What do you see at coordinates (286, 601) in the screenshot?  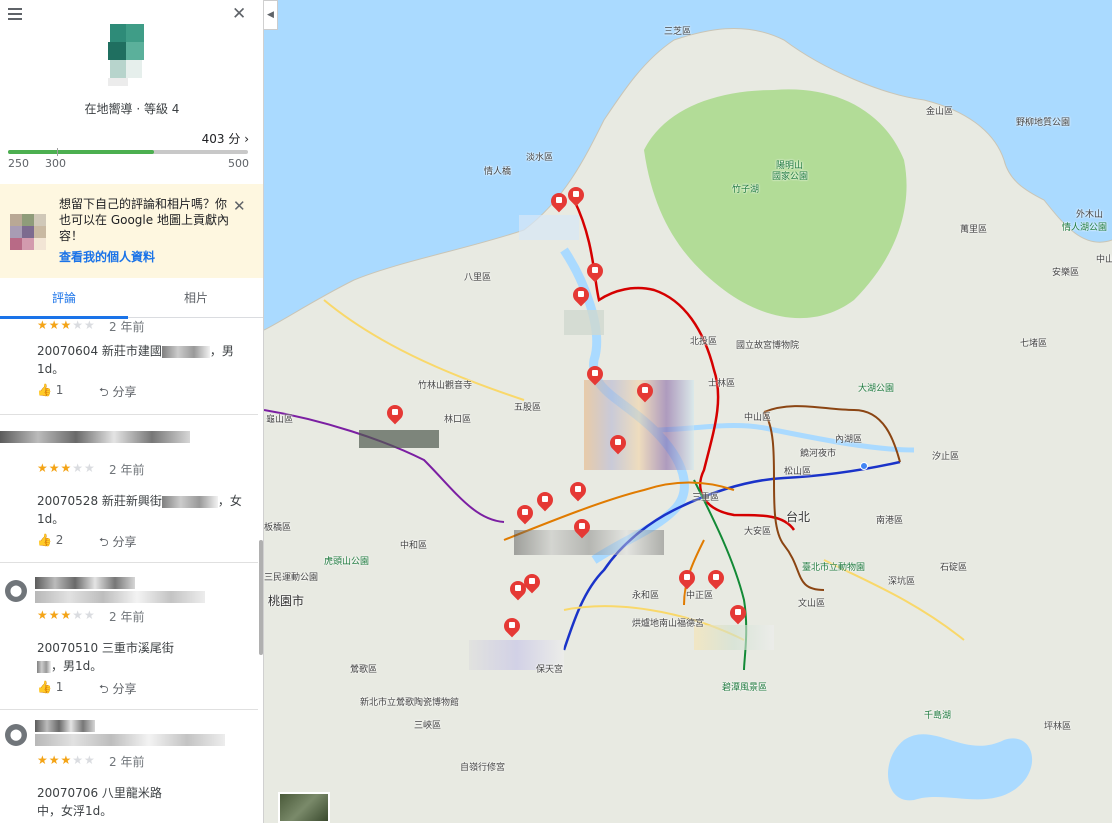 I see `map-label: 桃園市` at bounding box center [286, 601].